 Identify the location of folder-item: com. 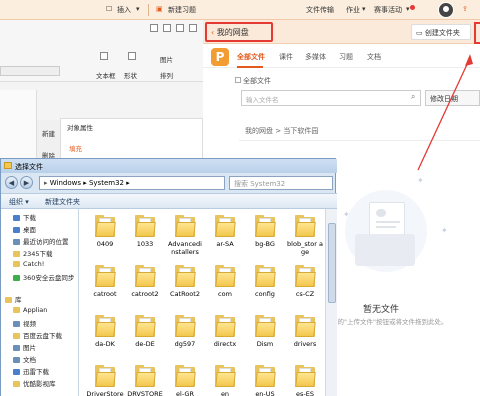
(225, 290).